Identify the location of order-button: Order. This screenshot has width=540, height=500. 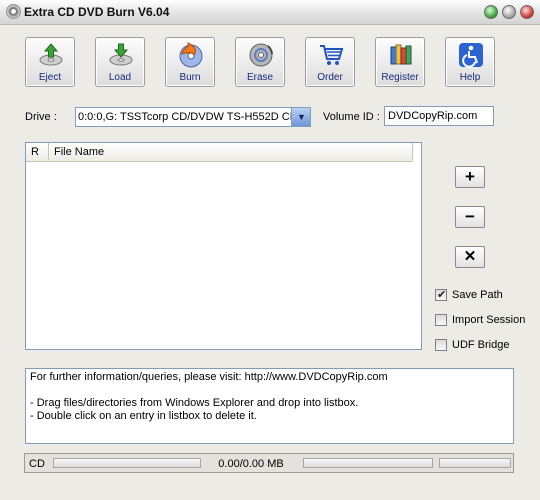
(330, 62).